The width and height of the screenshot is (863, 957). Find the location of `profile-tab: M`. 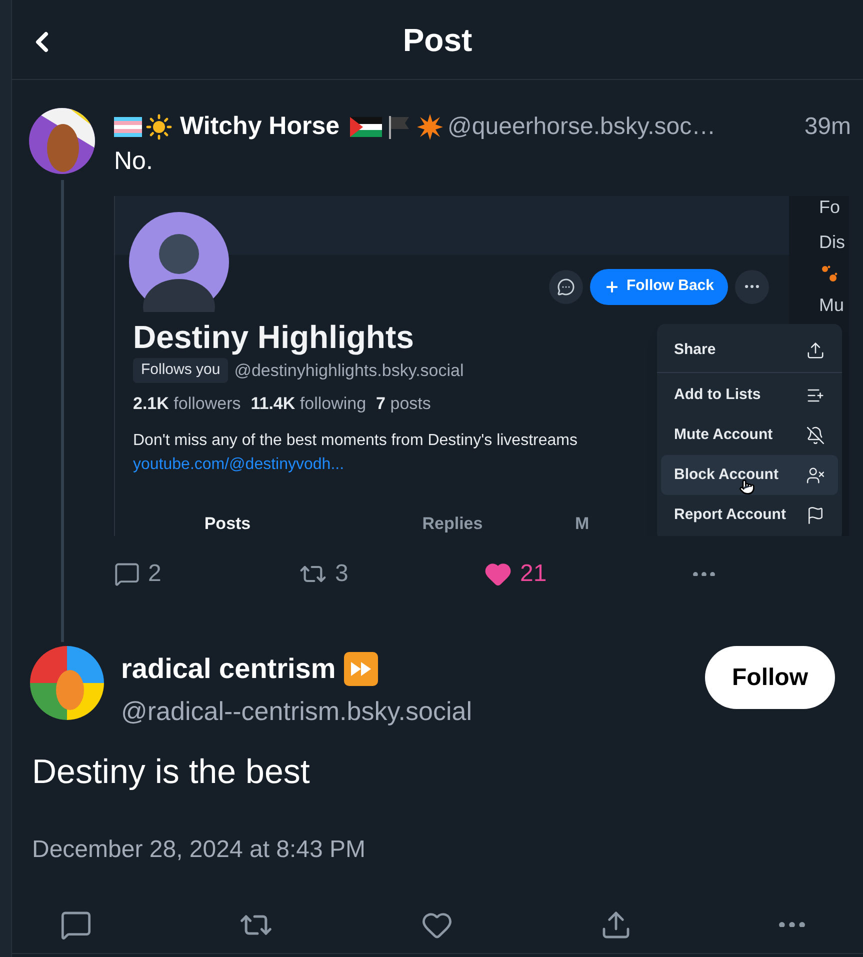

profile-tab: M is located at coordinates (585, 523).